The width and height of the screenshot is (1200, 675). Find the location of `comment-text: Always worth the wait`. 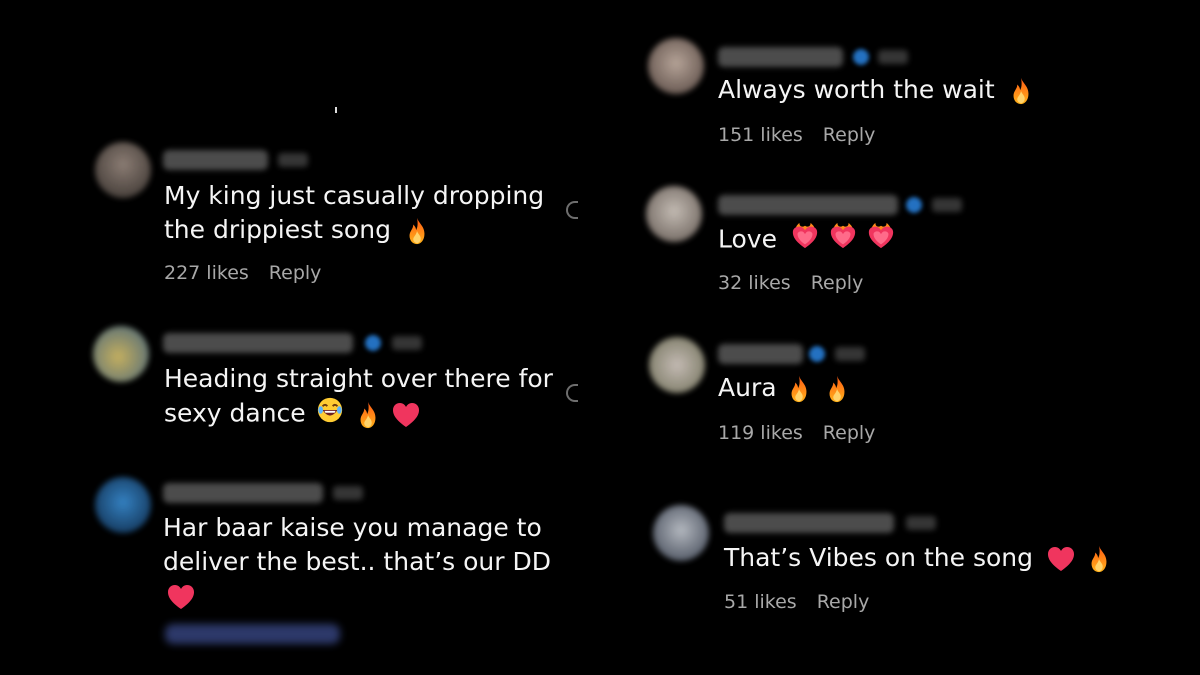

comment-text: Always worth the wait is located at coordinates (875, 90).